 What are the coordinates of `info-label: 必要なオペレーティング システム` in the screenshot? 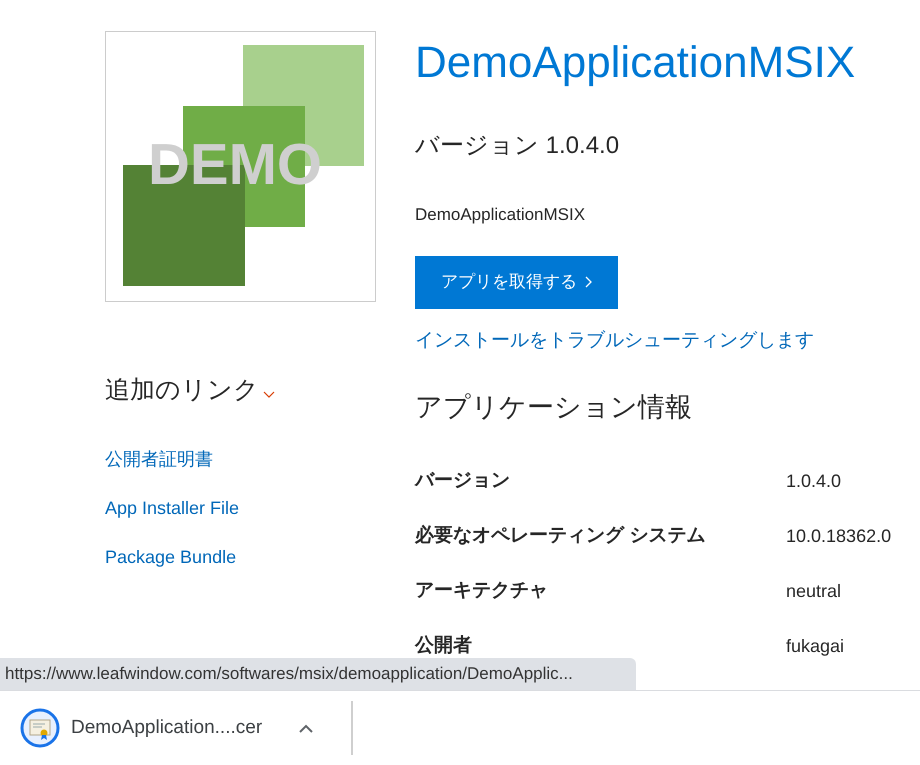 It's located at (560, 536).